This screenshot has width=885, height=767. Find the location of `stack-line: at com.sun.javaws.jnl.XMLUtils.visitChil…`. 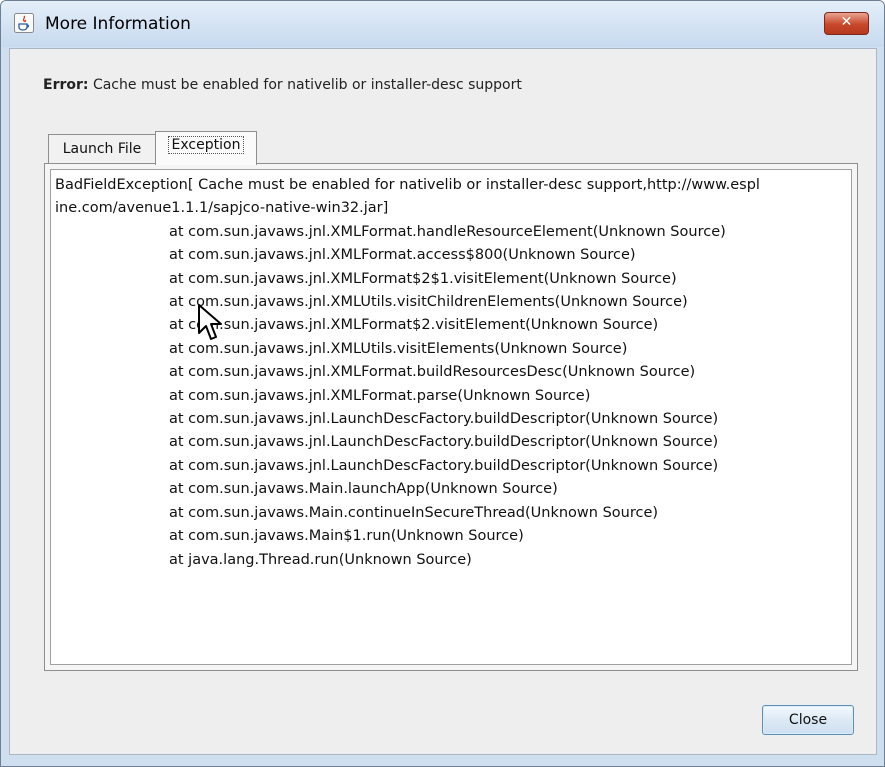

stack-line: at com.sun.javaws.jnl.XMLUtils.visitChil… is located at coordinates (428, 302).